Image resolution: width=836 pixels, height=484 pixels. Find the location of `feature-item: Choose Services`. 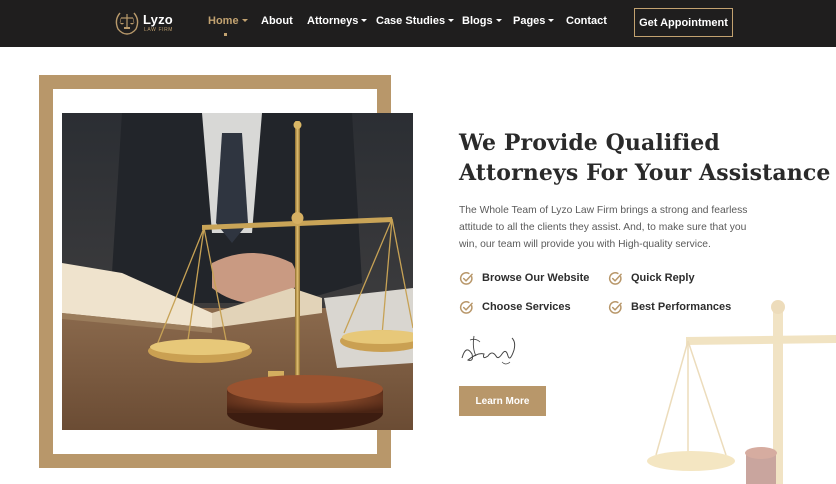

feature-item: Choose Services is located at coordinates (515, 307).